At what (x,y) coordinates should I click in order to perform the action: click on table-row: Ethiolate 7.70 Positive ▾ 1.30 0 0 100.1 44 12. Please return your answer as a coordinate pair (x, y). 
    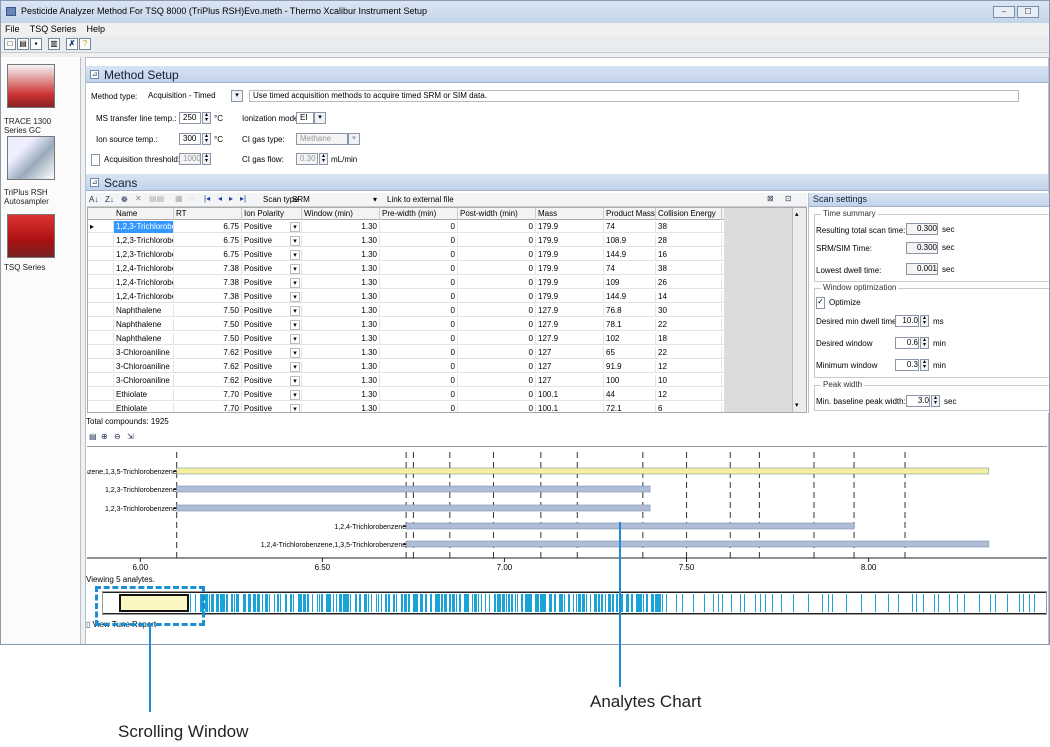
    Looking at the image, I should click on (406, 395).